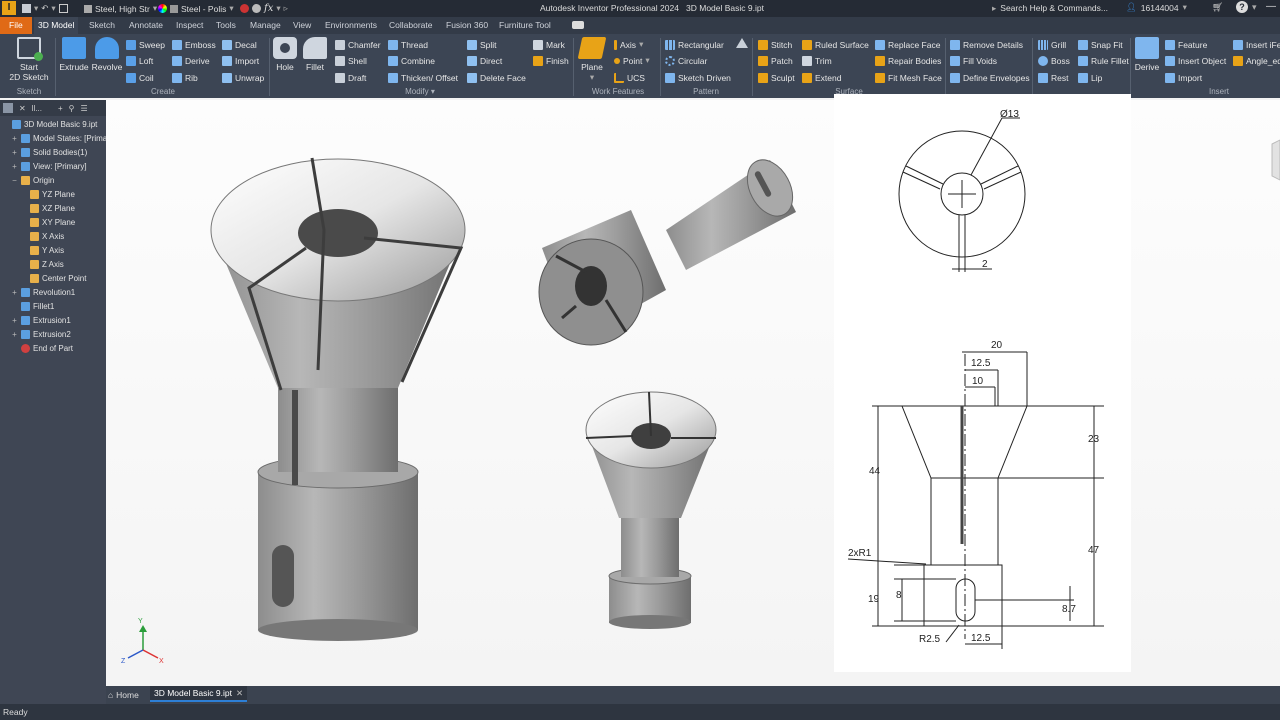 The width and height of the screenshot is (1280, 720). Describe the element at coordinates (189, 25) in the screenshot. I see `tab-inspect: Inspect` at that location.